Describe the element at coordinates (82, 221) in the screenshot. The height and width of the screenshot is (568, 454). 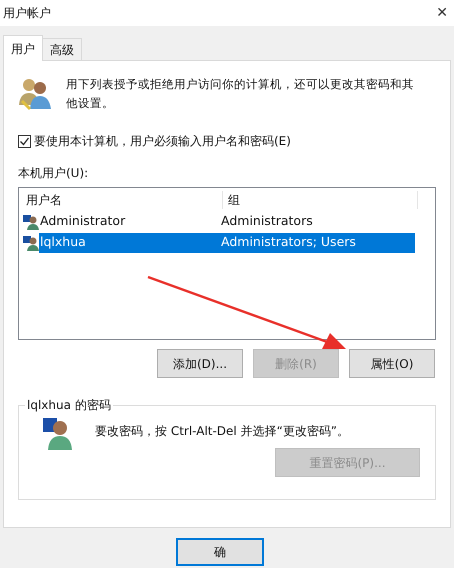
I see `table-cell-text: Administrator` at that location.